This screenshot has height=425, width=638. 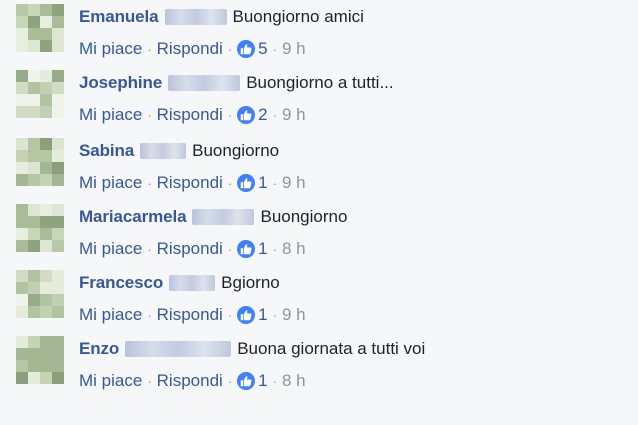 I want to click on author-name: Sabina, so click(x=106, y=151).